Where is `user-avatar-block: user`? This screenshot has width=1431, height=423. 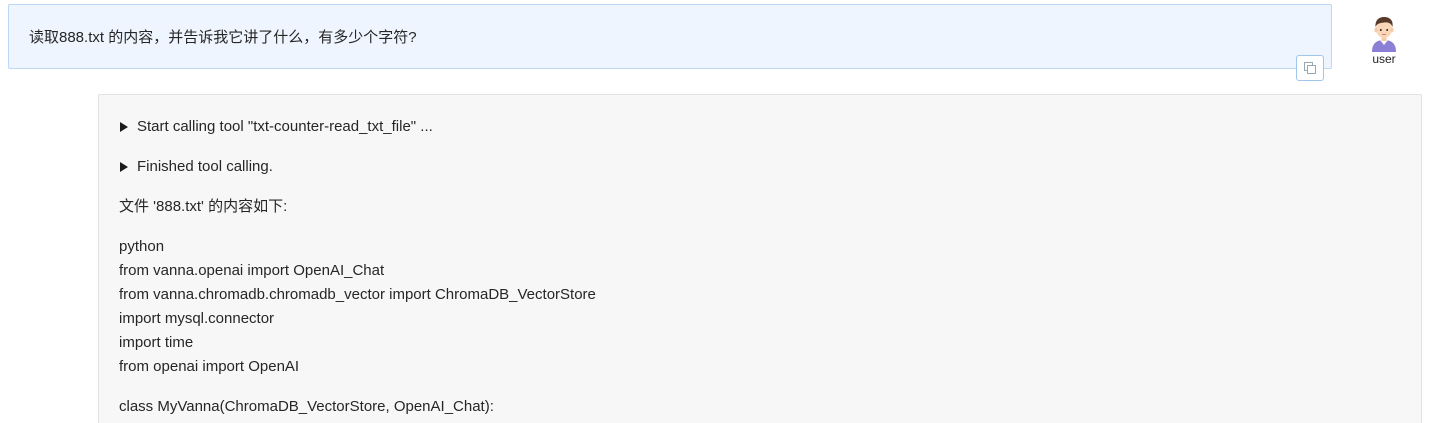 user-avatar-block: user is located at coordinates (1384, 42).